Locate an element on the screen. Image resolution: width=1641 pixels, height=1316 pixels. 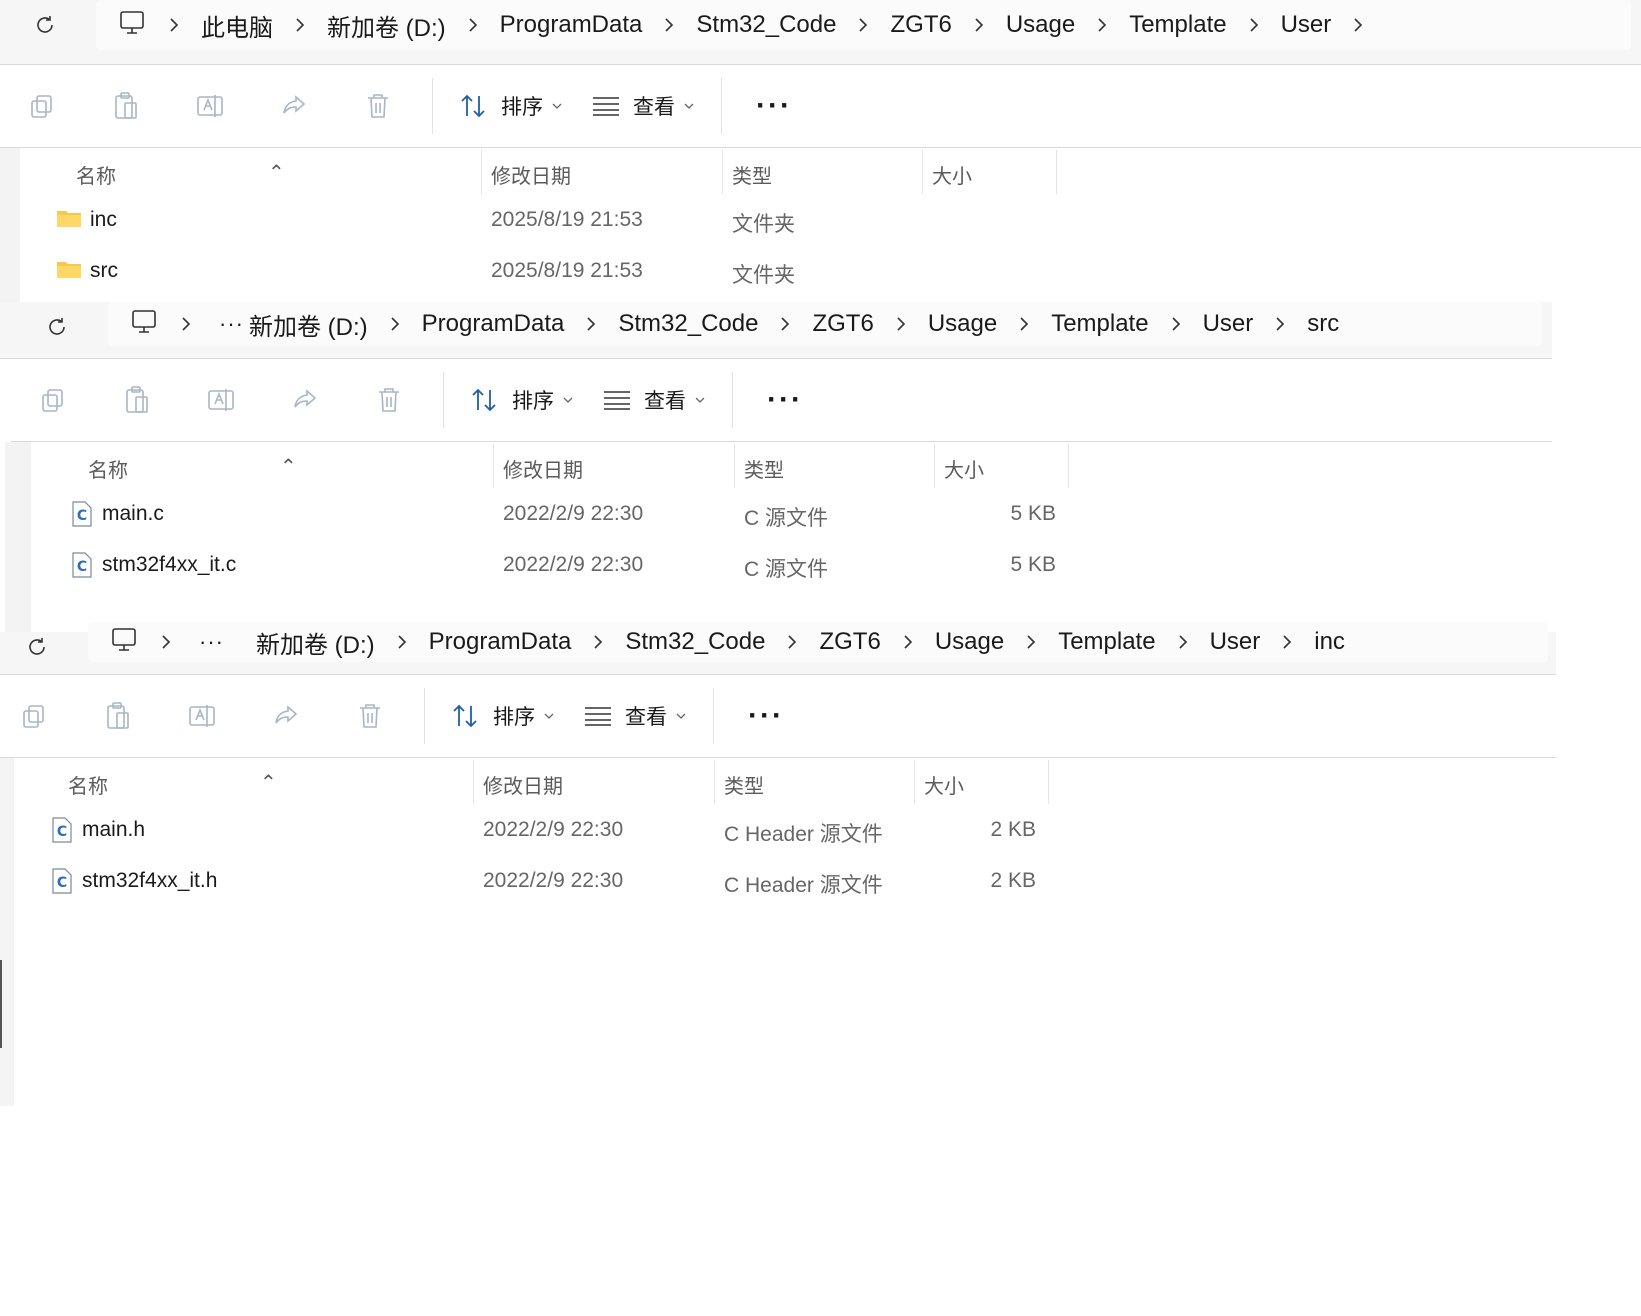
breadcrumb-item: 此电脑 is located at coordinates (237, 25).